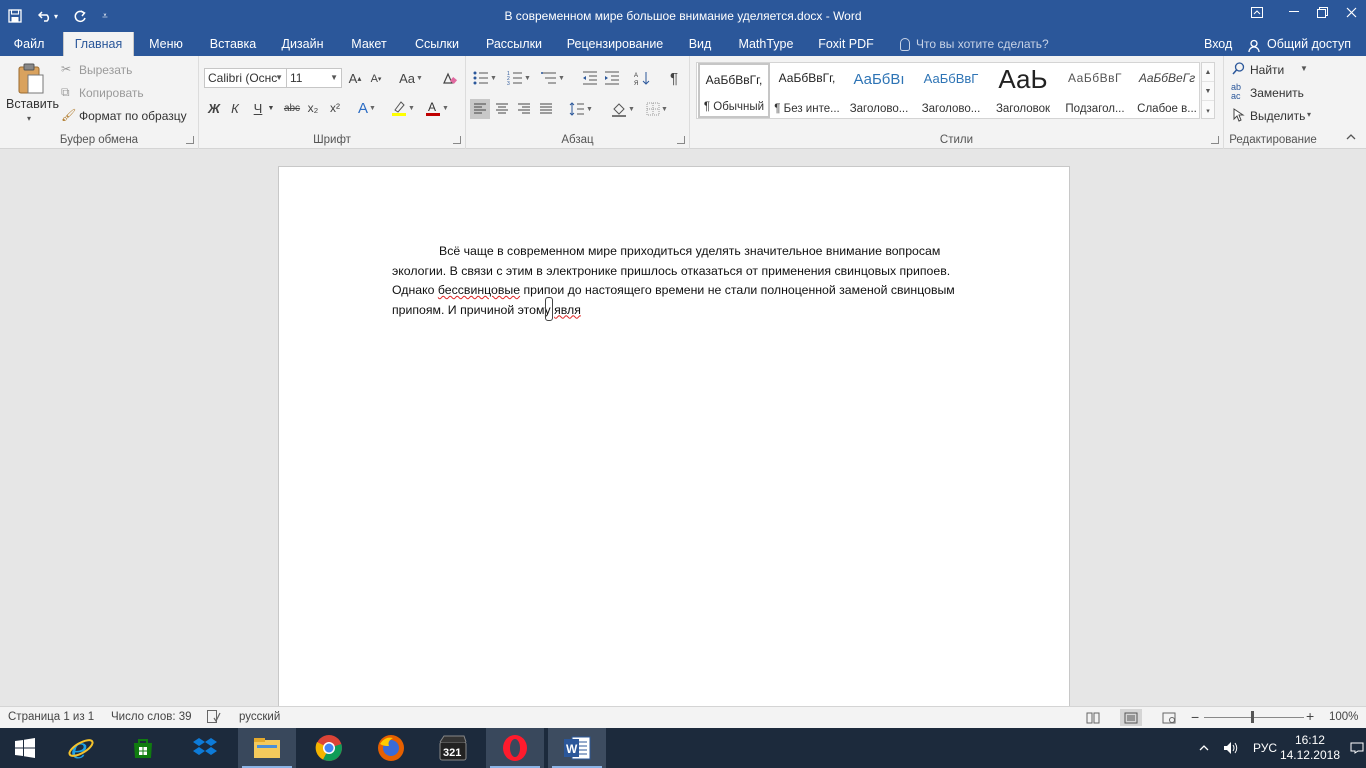 Image resolution: width=1366 pixels, height=768 pixels. What do you see at coordinates (674, 78) in the screenshot?
I see `show-formatting-icon: ¶` at bounding box center [674, 78].